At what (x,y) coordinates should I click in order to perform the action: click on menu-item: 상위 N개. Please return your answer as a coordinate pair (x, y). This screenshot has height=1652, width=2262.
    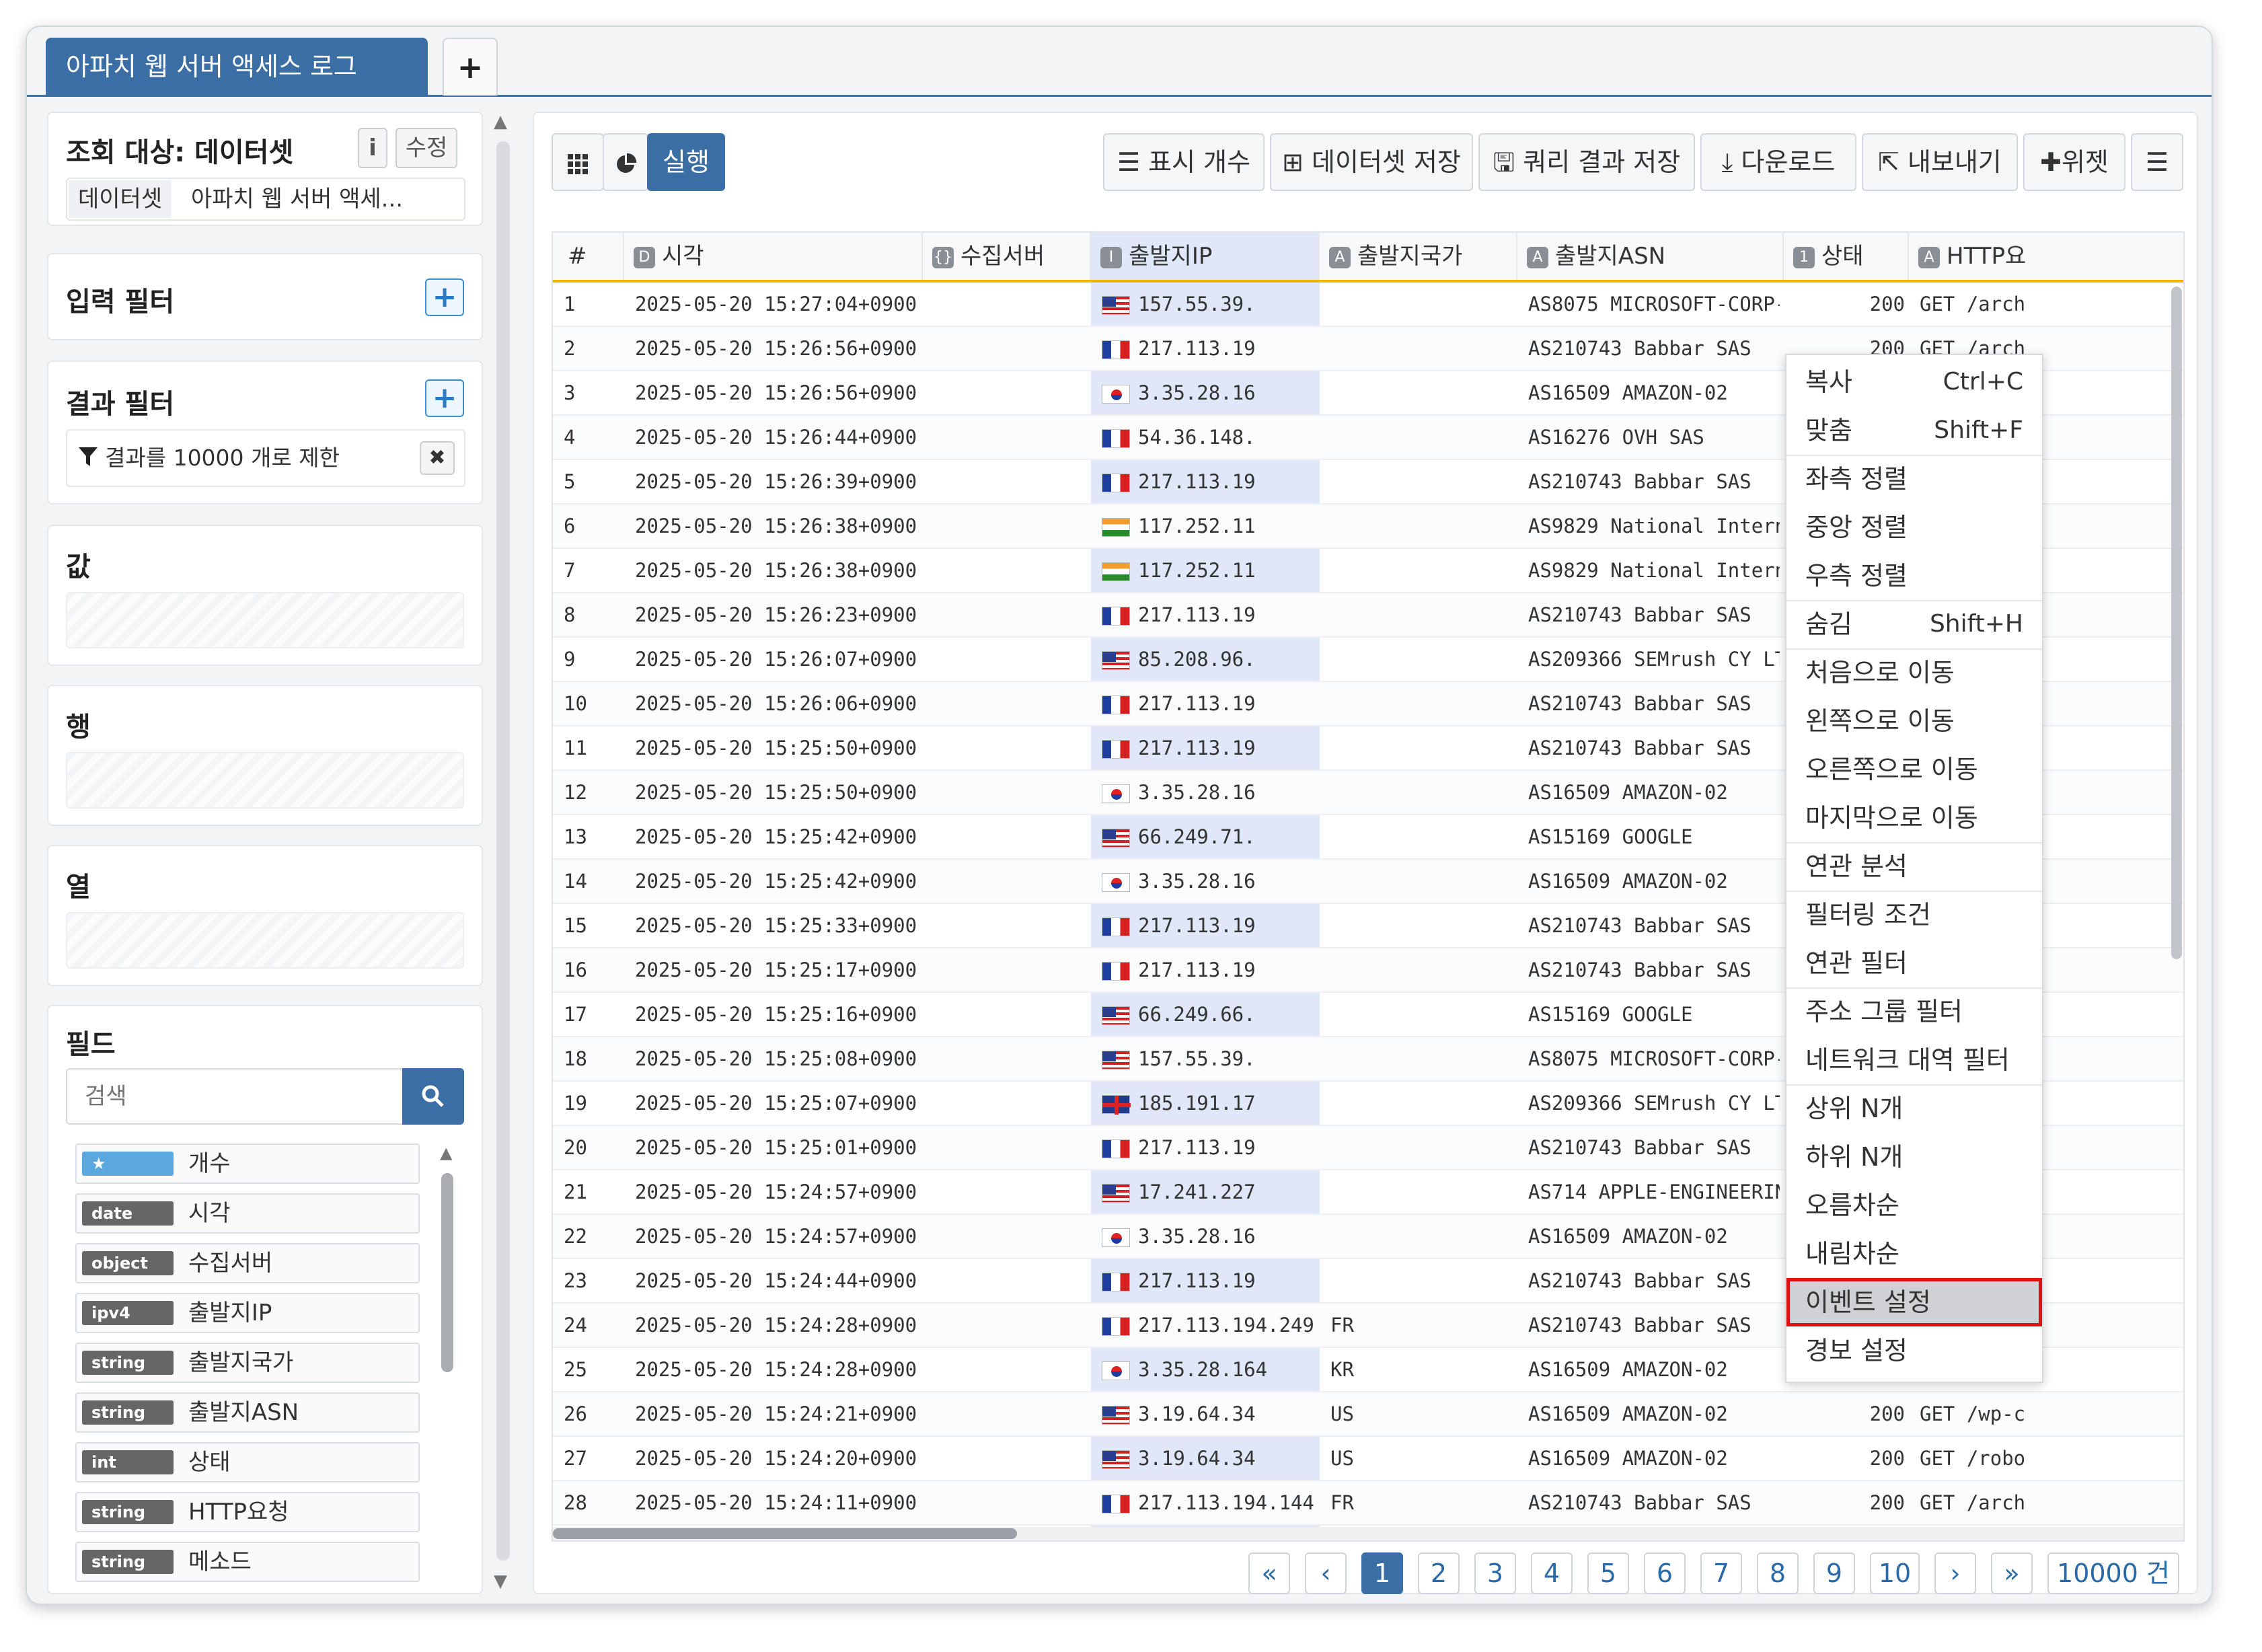
    Looking at the image, I should click on (1914, 1108).